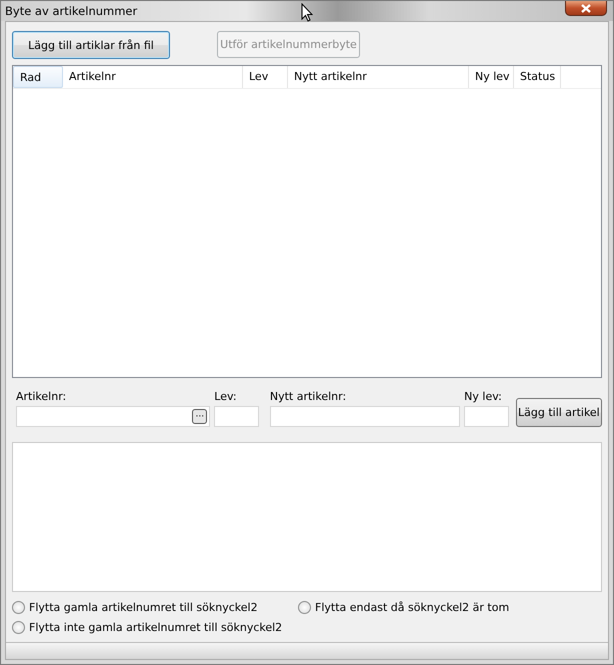 This screenshot has width=614, height=665. I want to click on column-header: Lev, so click(265, 77).